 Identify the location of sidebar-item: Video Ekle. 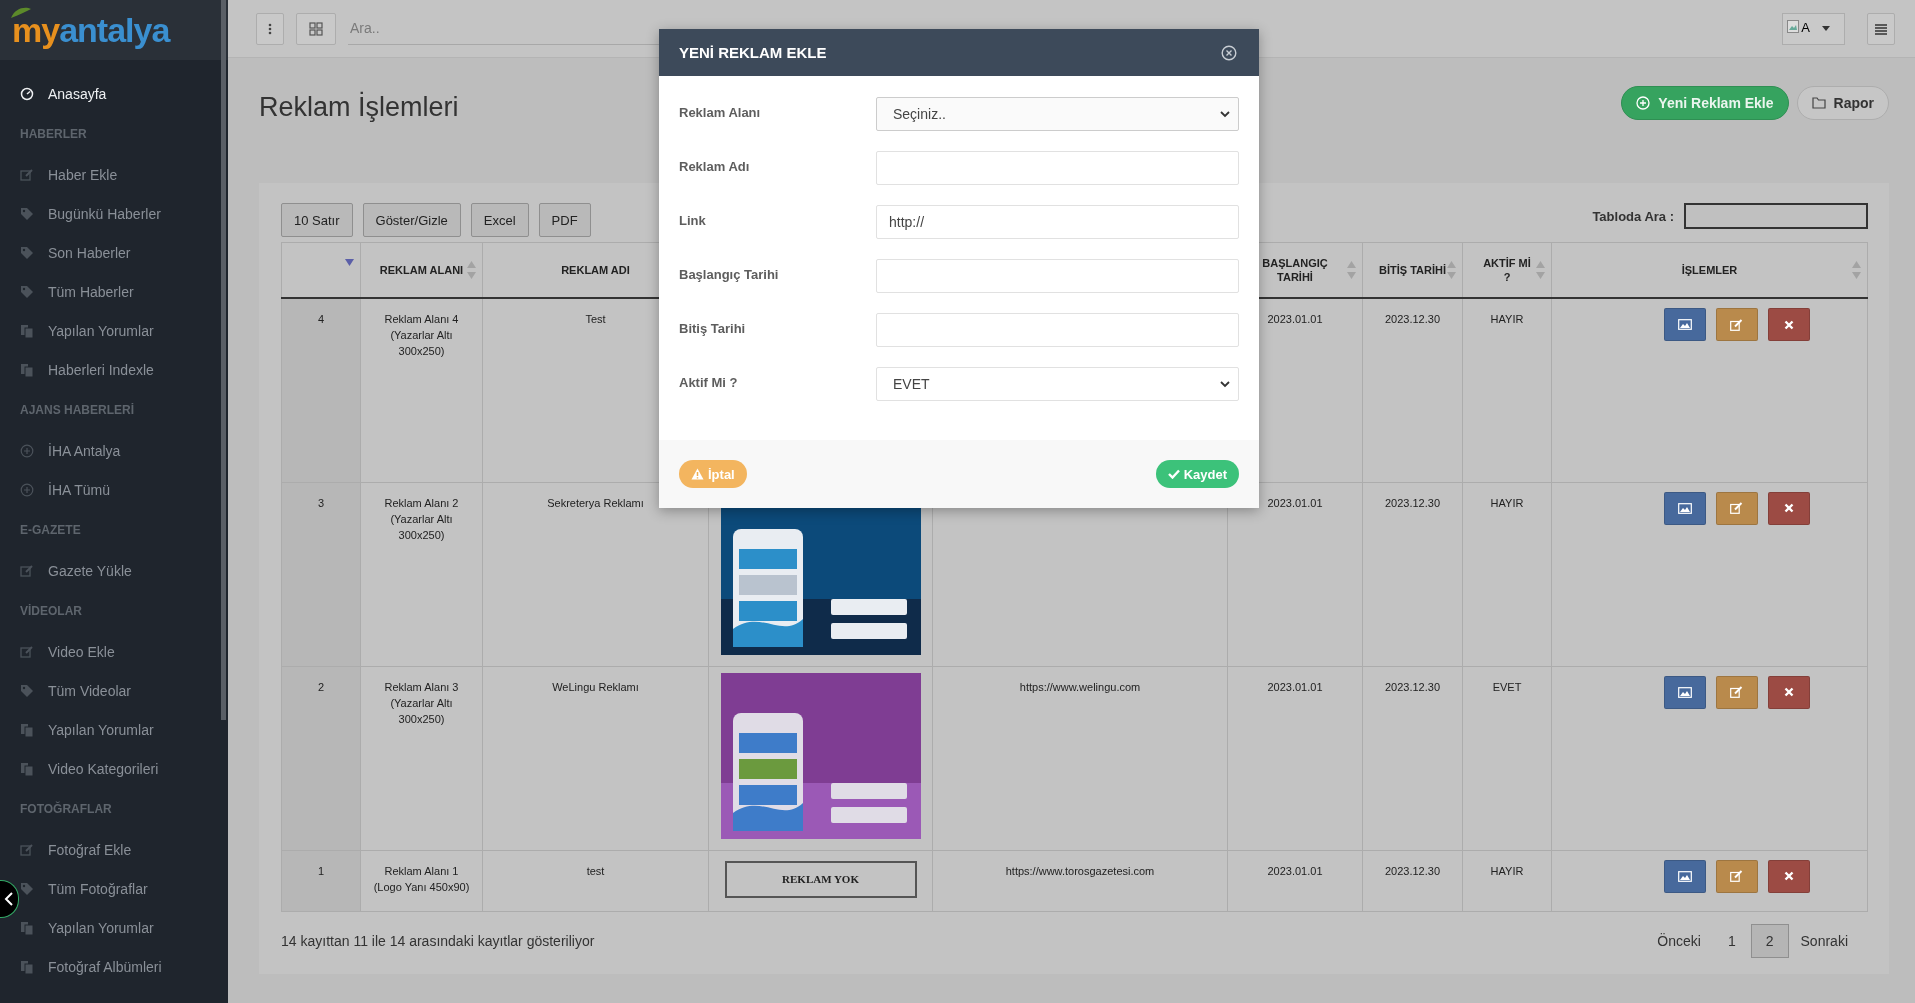
(124, 651).